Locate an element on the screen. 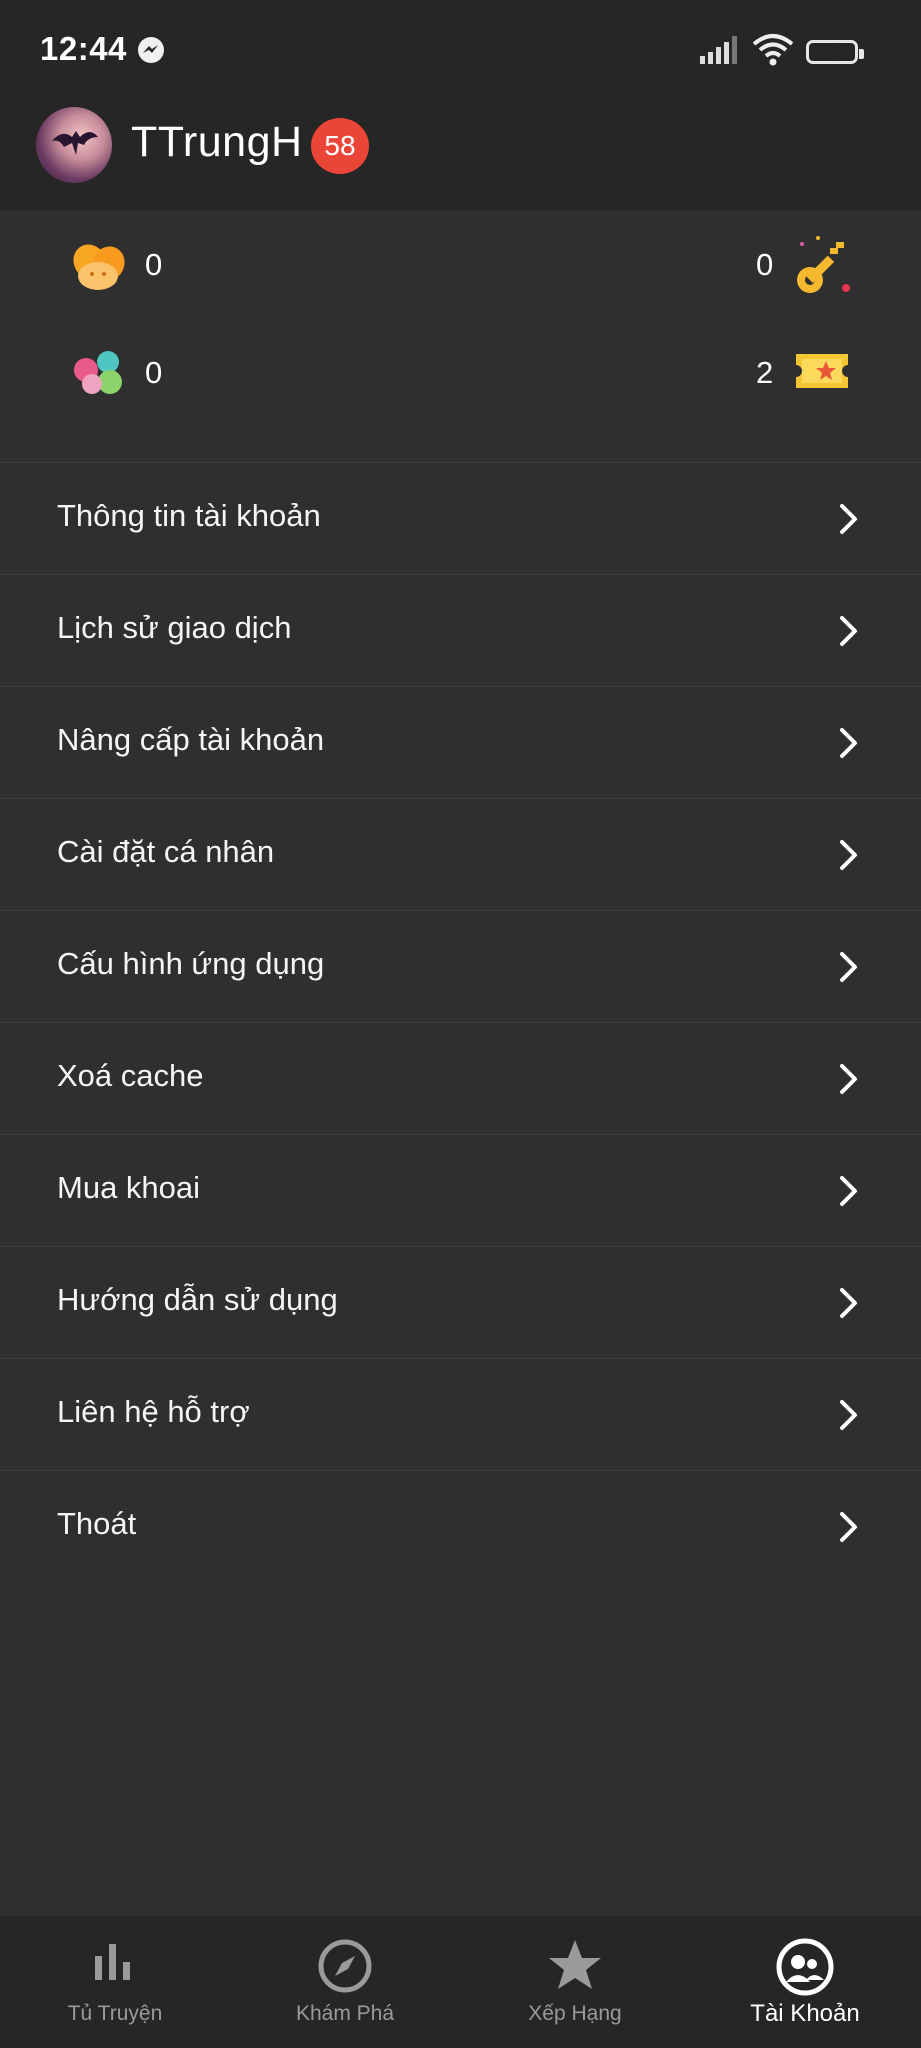 This screenshot has width=921, height=2048. menu-item-logout: Thoát is located at coordinates (460, 1526).